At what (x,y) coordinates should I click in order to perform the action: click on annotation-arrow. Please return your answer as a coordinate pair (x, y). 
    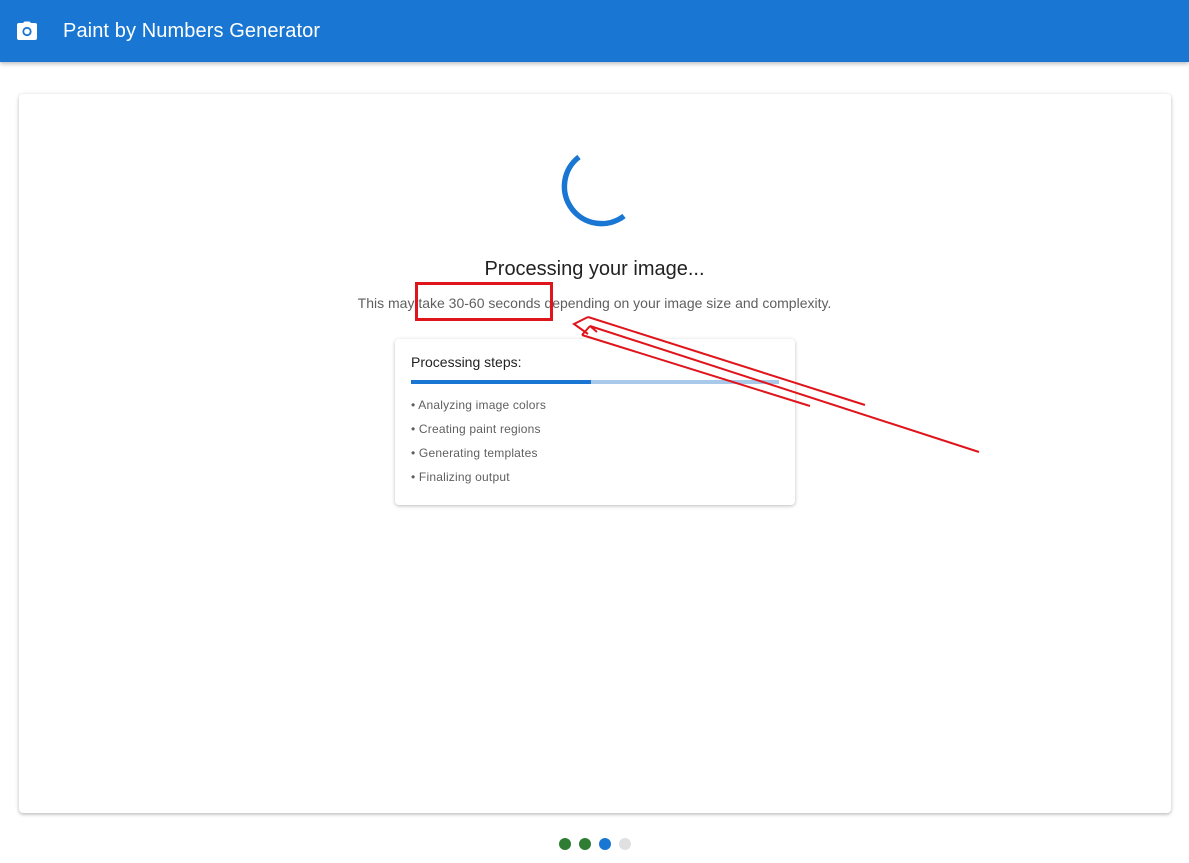
    Looking at the image, I should click on (776, 384).